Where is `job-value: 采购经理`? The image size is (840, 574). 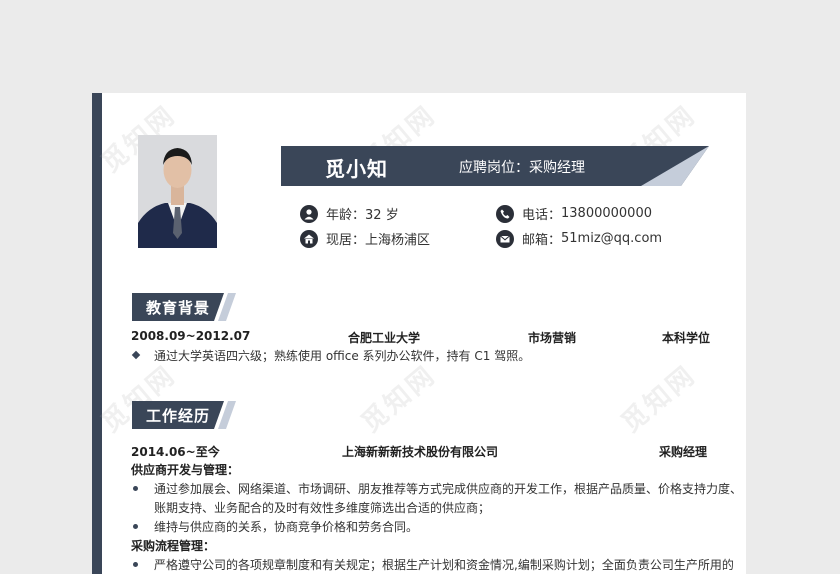 job-value: 采购经理 is located at coordinates (557, 168).